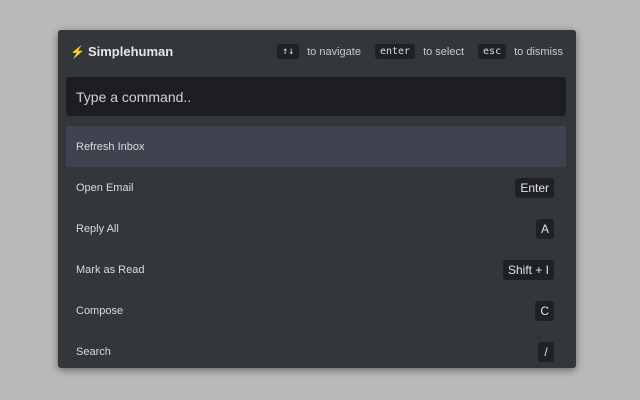  Describe the element at coordinates (544, 228) in the screenshot. I see `shortcut-key: A` at that location.